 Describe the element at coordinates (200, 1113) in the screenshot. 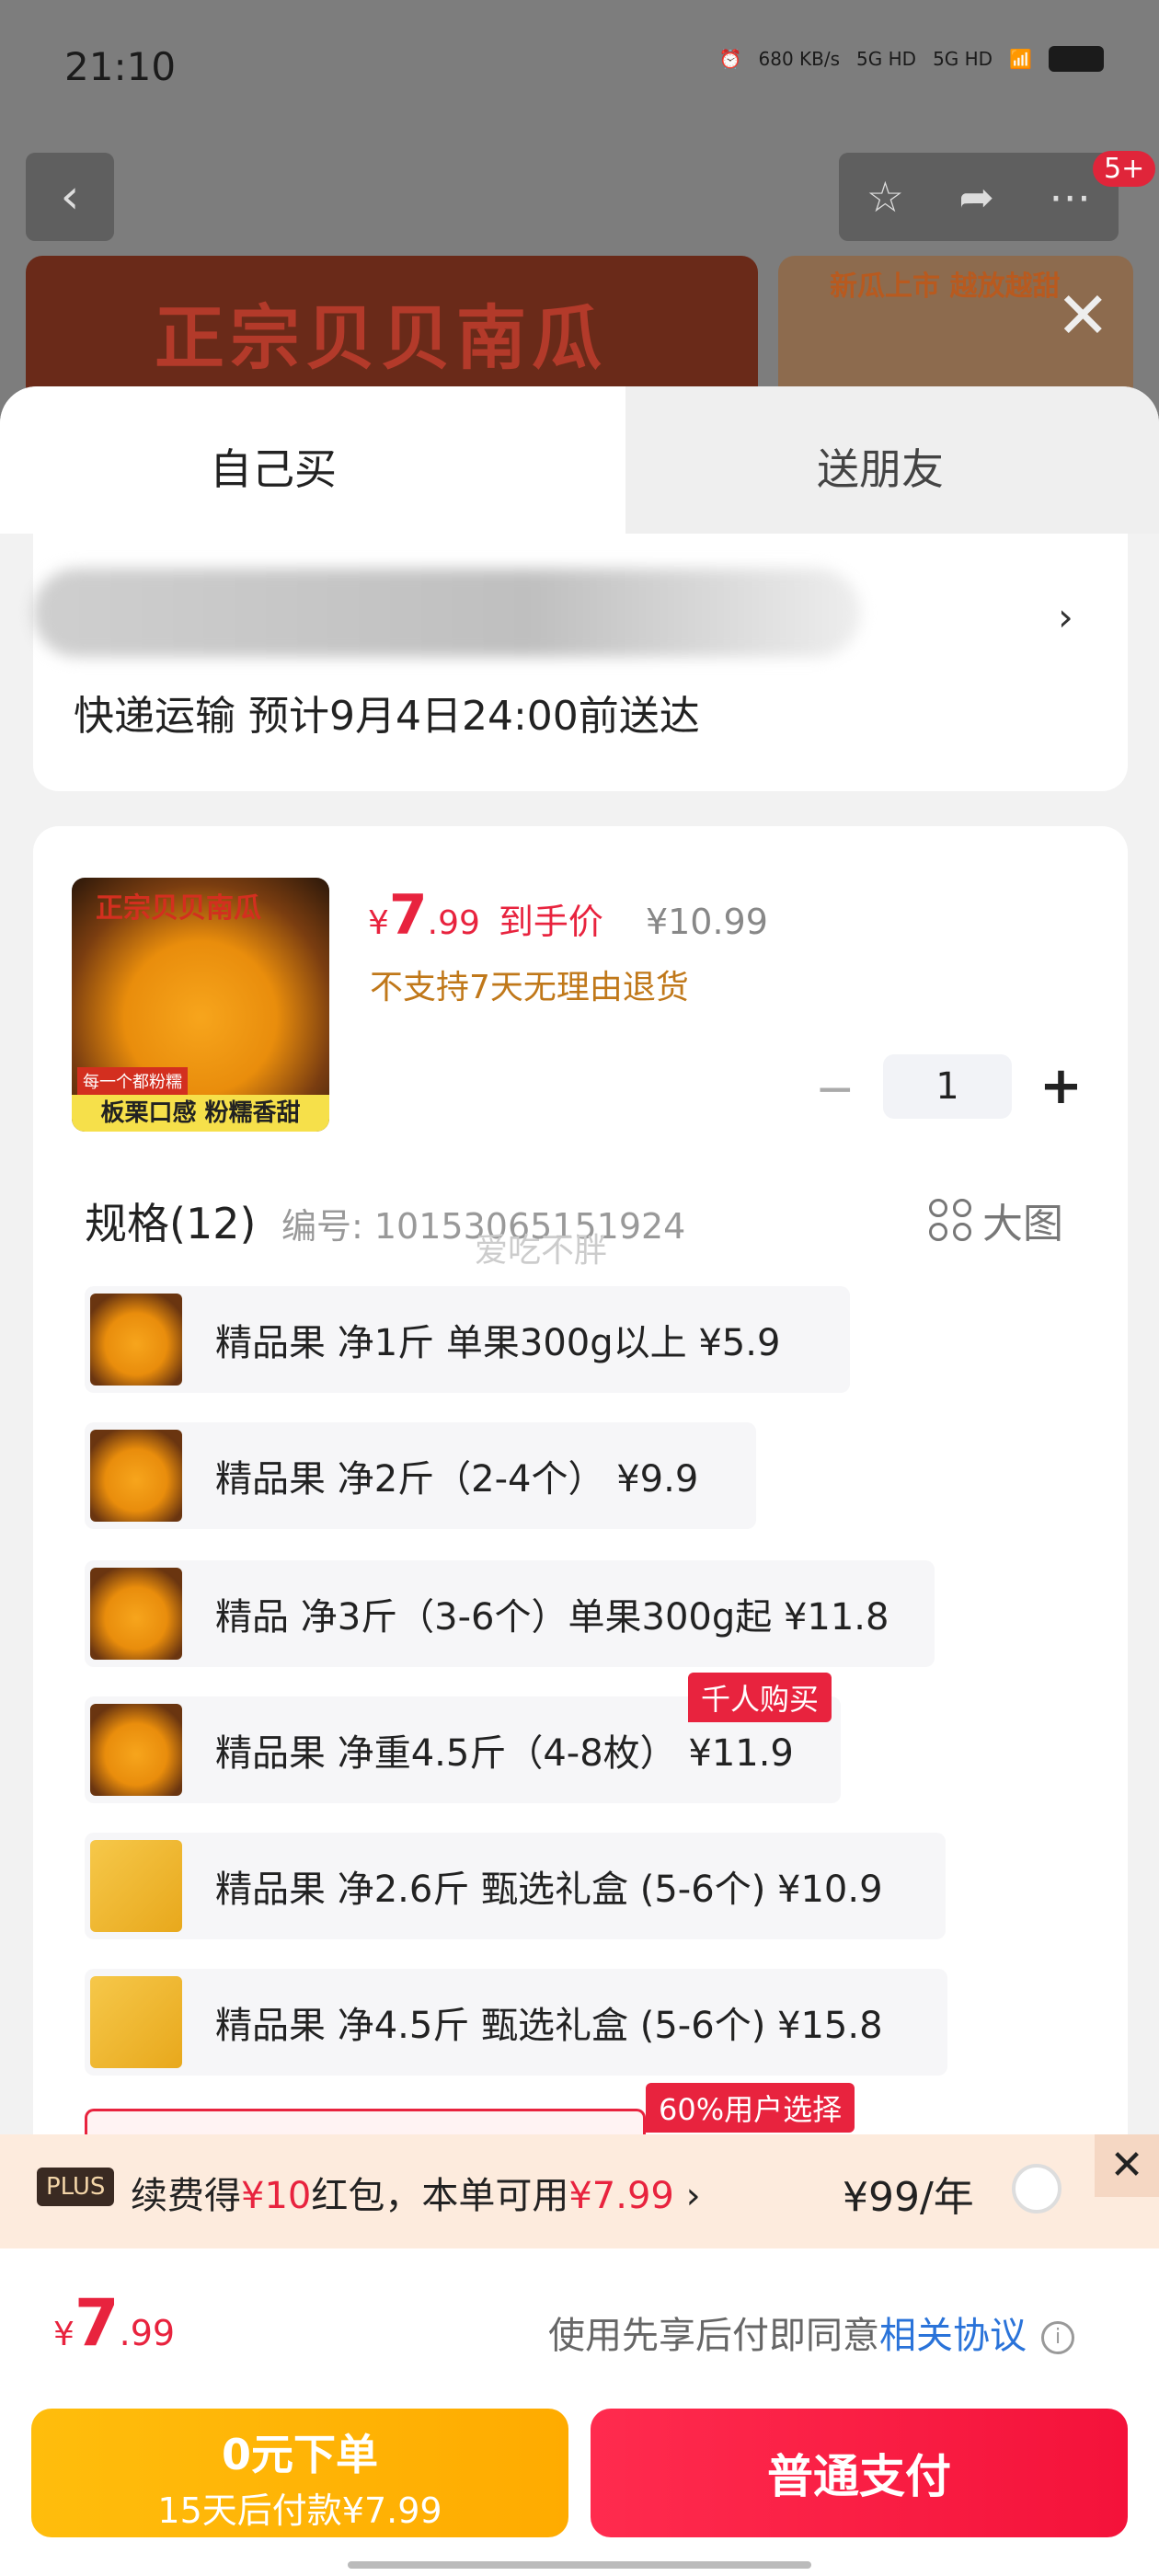

I see `product-image-caption: 板栗口感 粉糯香甜` at that location.